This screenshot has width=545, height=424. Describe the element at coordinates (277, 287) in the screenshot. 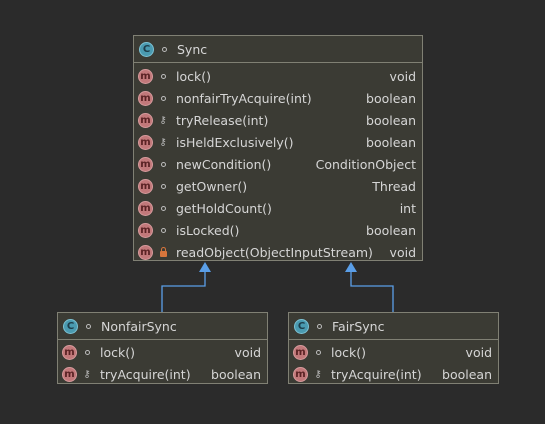

I see `inheritance-connectors` at that location.